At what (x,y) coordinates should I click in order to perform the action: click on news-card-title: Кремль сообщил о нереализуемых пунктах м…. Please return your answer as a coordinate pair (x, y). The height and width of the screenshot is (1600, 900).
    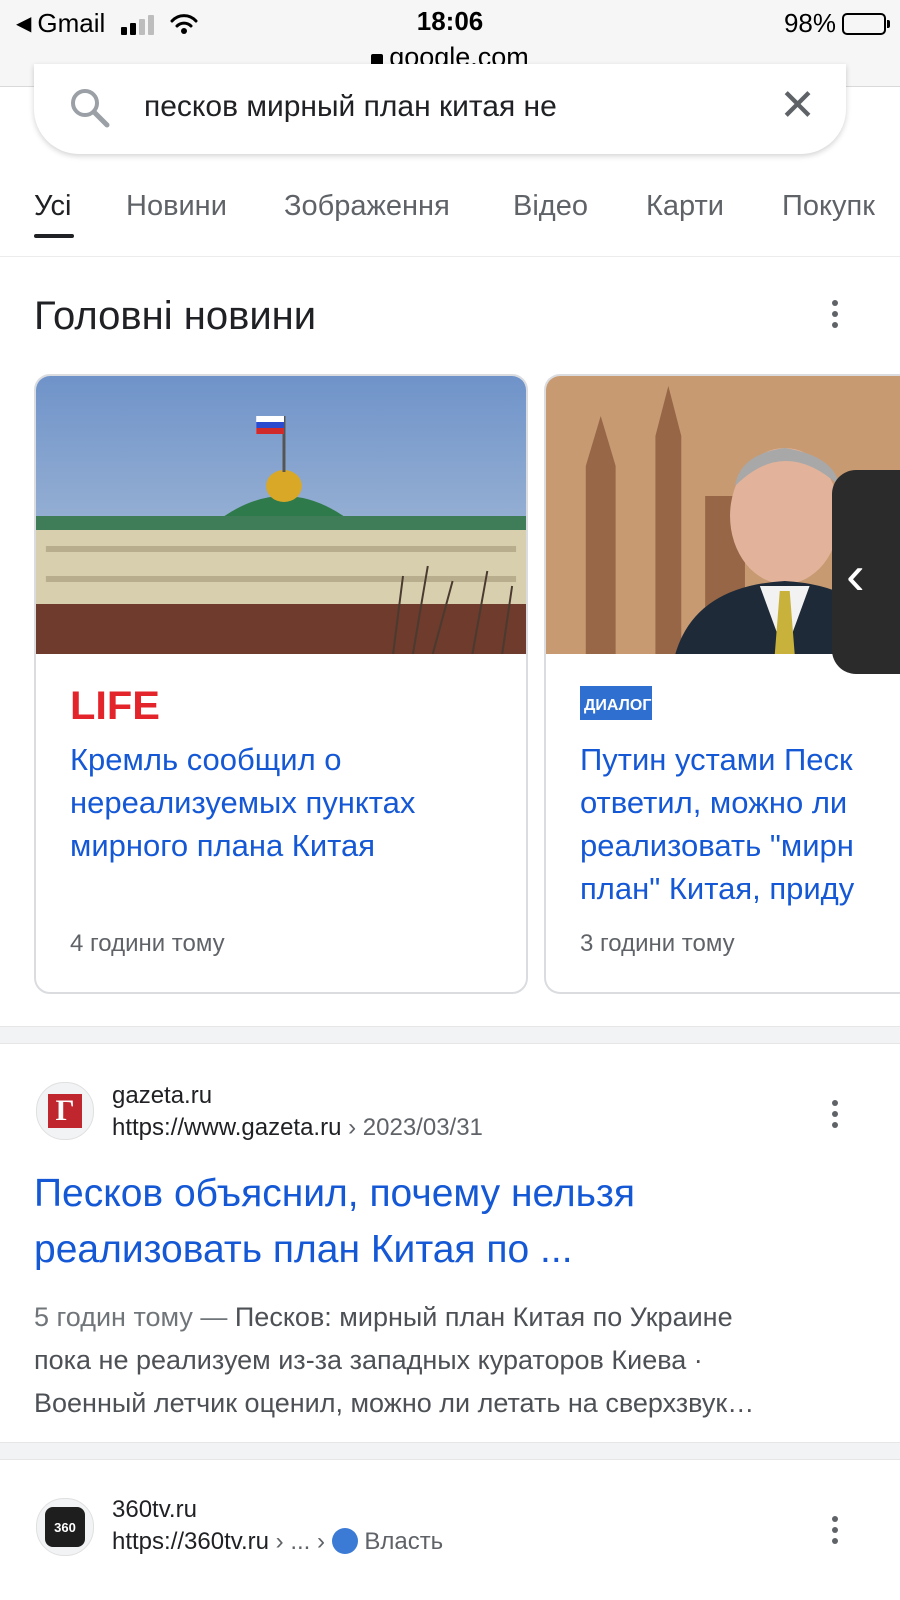
    Looking at the image, I should click on (298, 802).